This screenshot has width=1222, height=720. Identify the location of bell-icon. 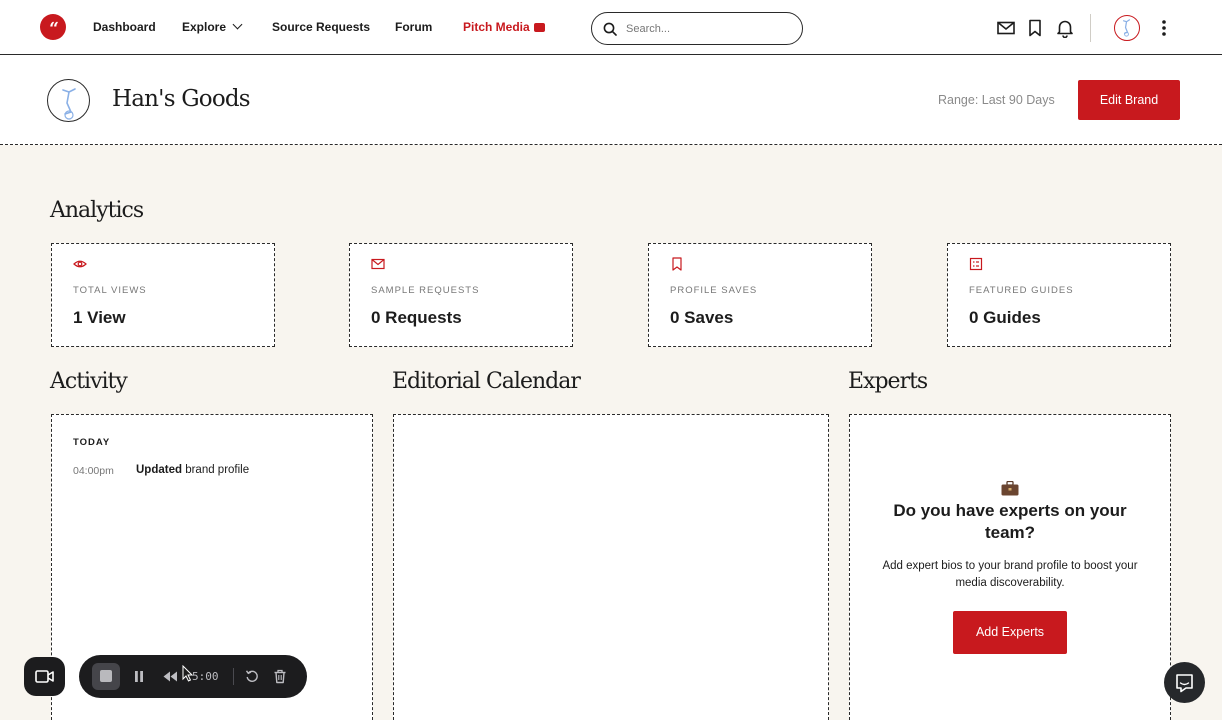
(1065, 28).